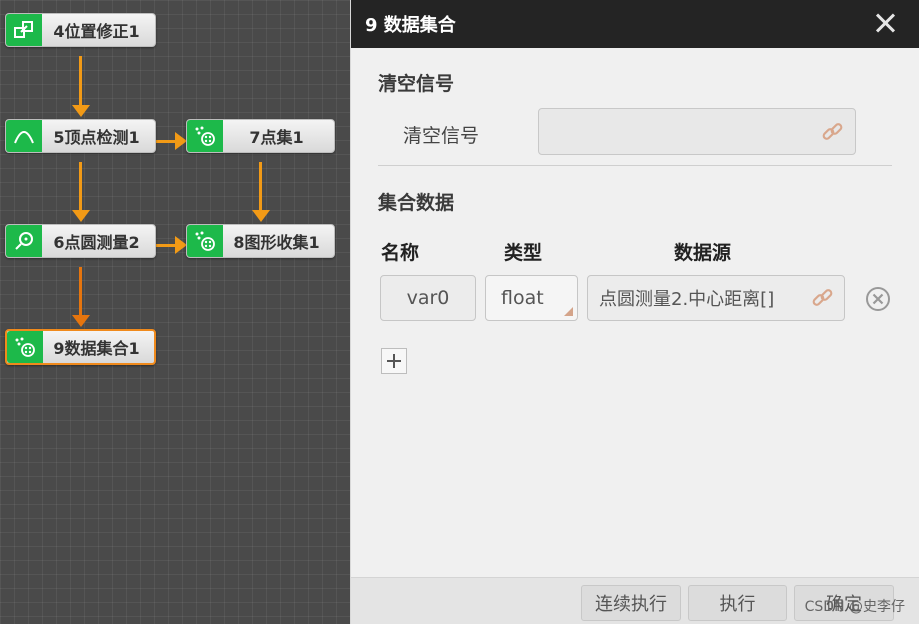 The image size is (919, 624). What do you see at coordinates (276, 137) in the screenshot?
I see `node-label: 7点集1` at bounding box center [276, 137].